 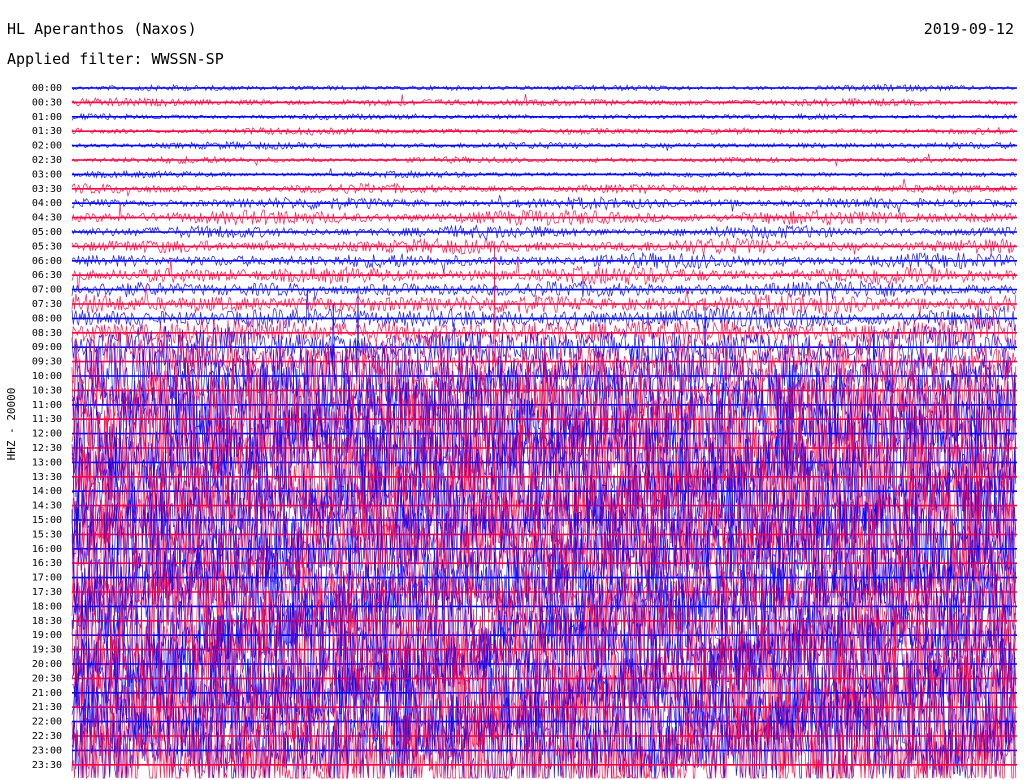 I want to click on row-label-1000: 10:00, so click(x=47, y=376).